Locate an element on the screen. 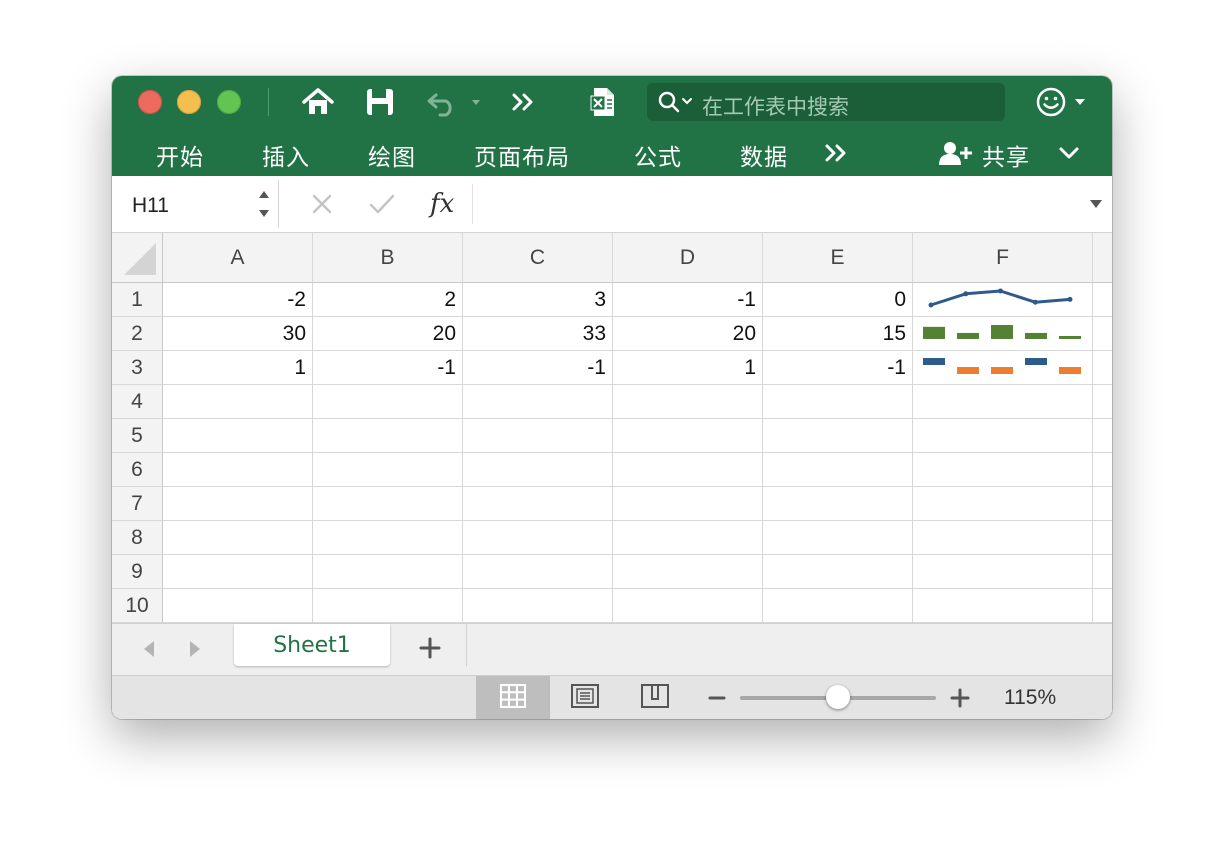 The image size is (1224, 868). cell-f3 is located at coordinates (1003, 368).